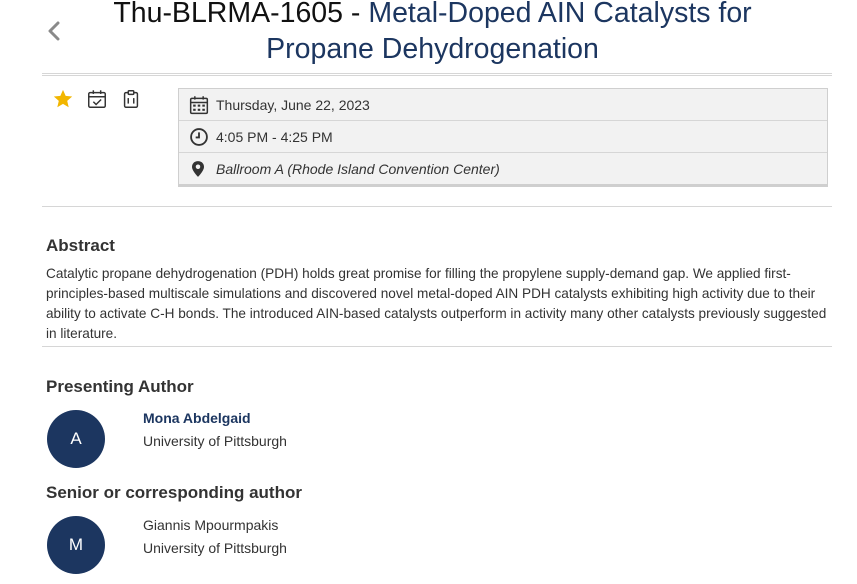 Image resolution: width=857 pixels, height=584 pixels. I want to click on senior-author-heading: Senior or corresponding author, so click(174, 492).